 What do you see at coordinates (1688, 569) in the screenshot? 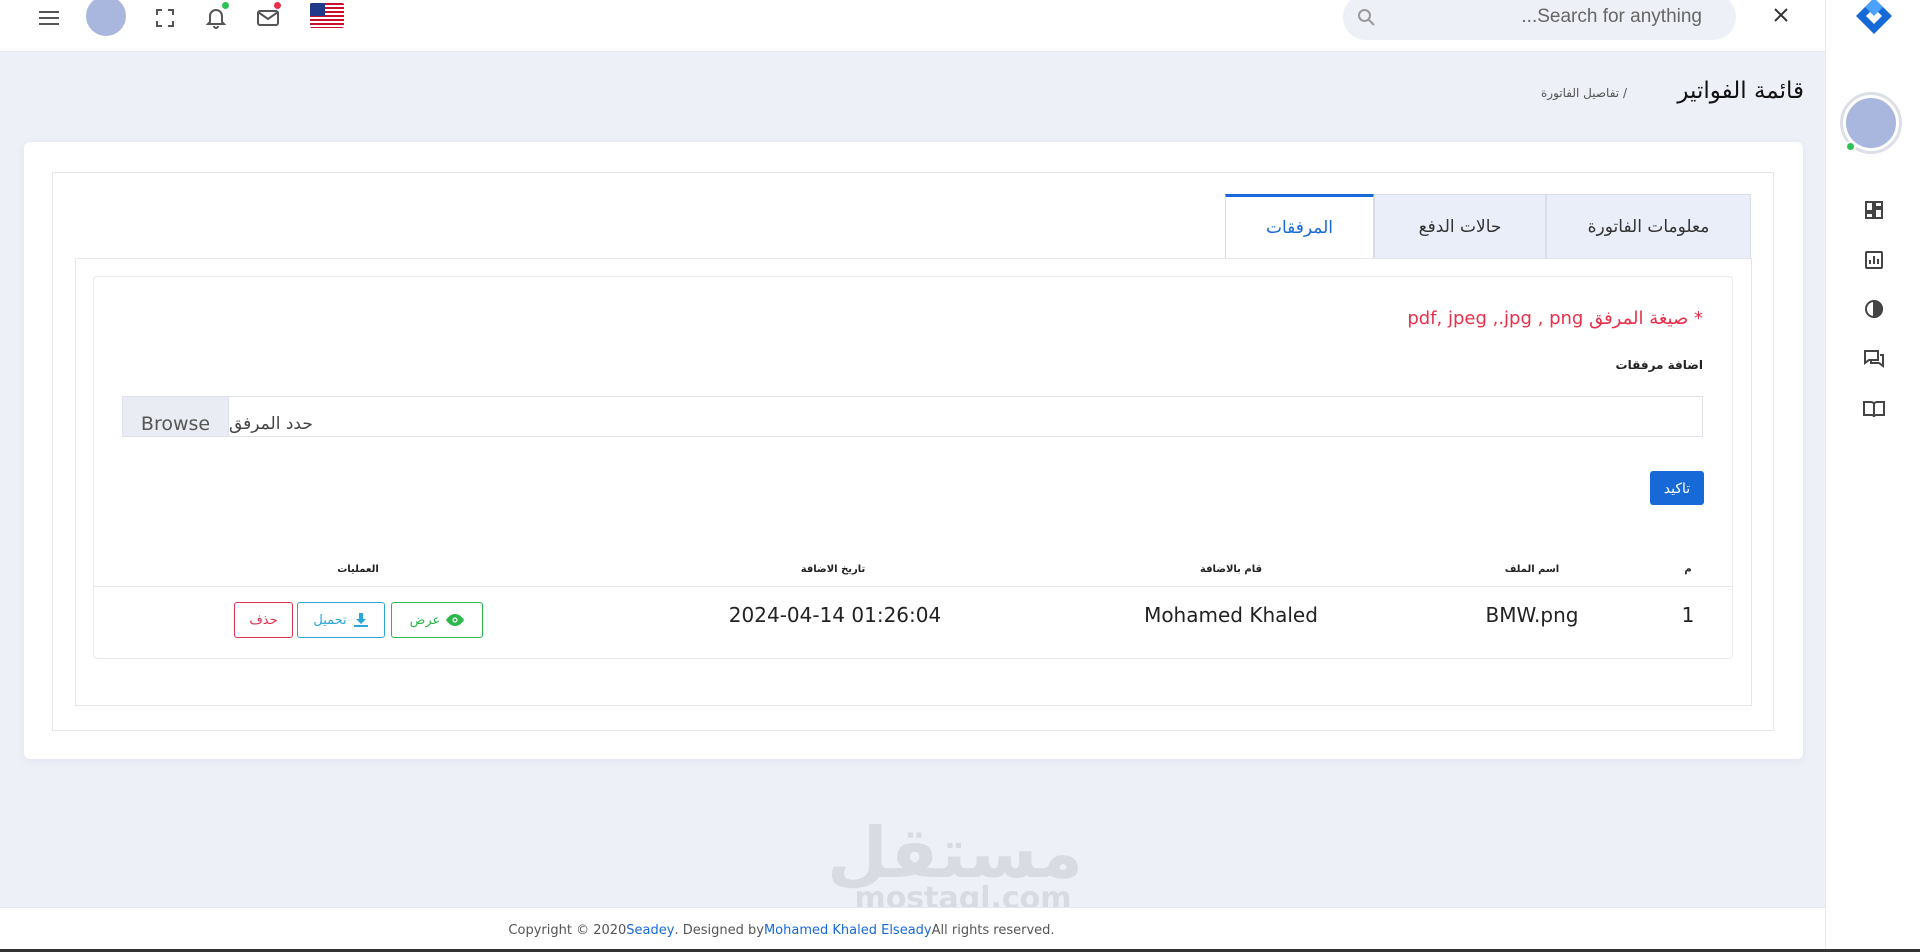
I see `header-index: م` at bounding box center [1688, 569].